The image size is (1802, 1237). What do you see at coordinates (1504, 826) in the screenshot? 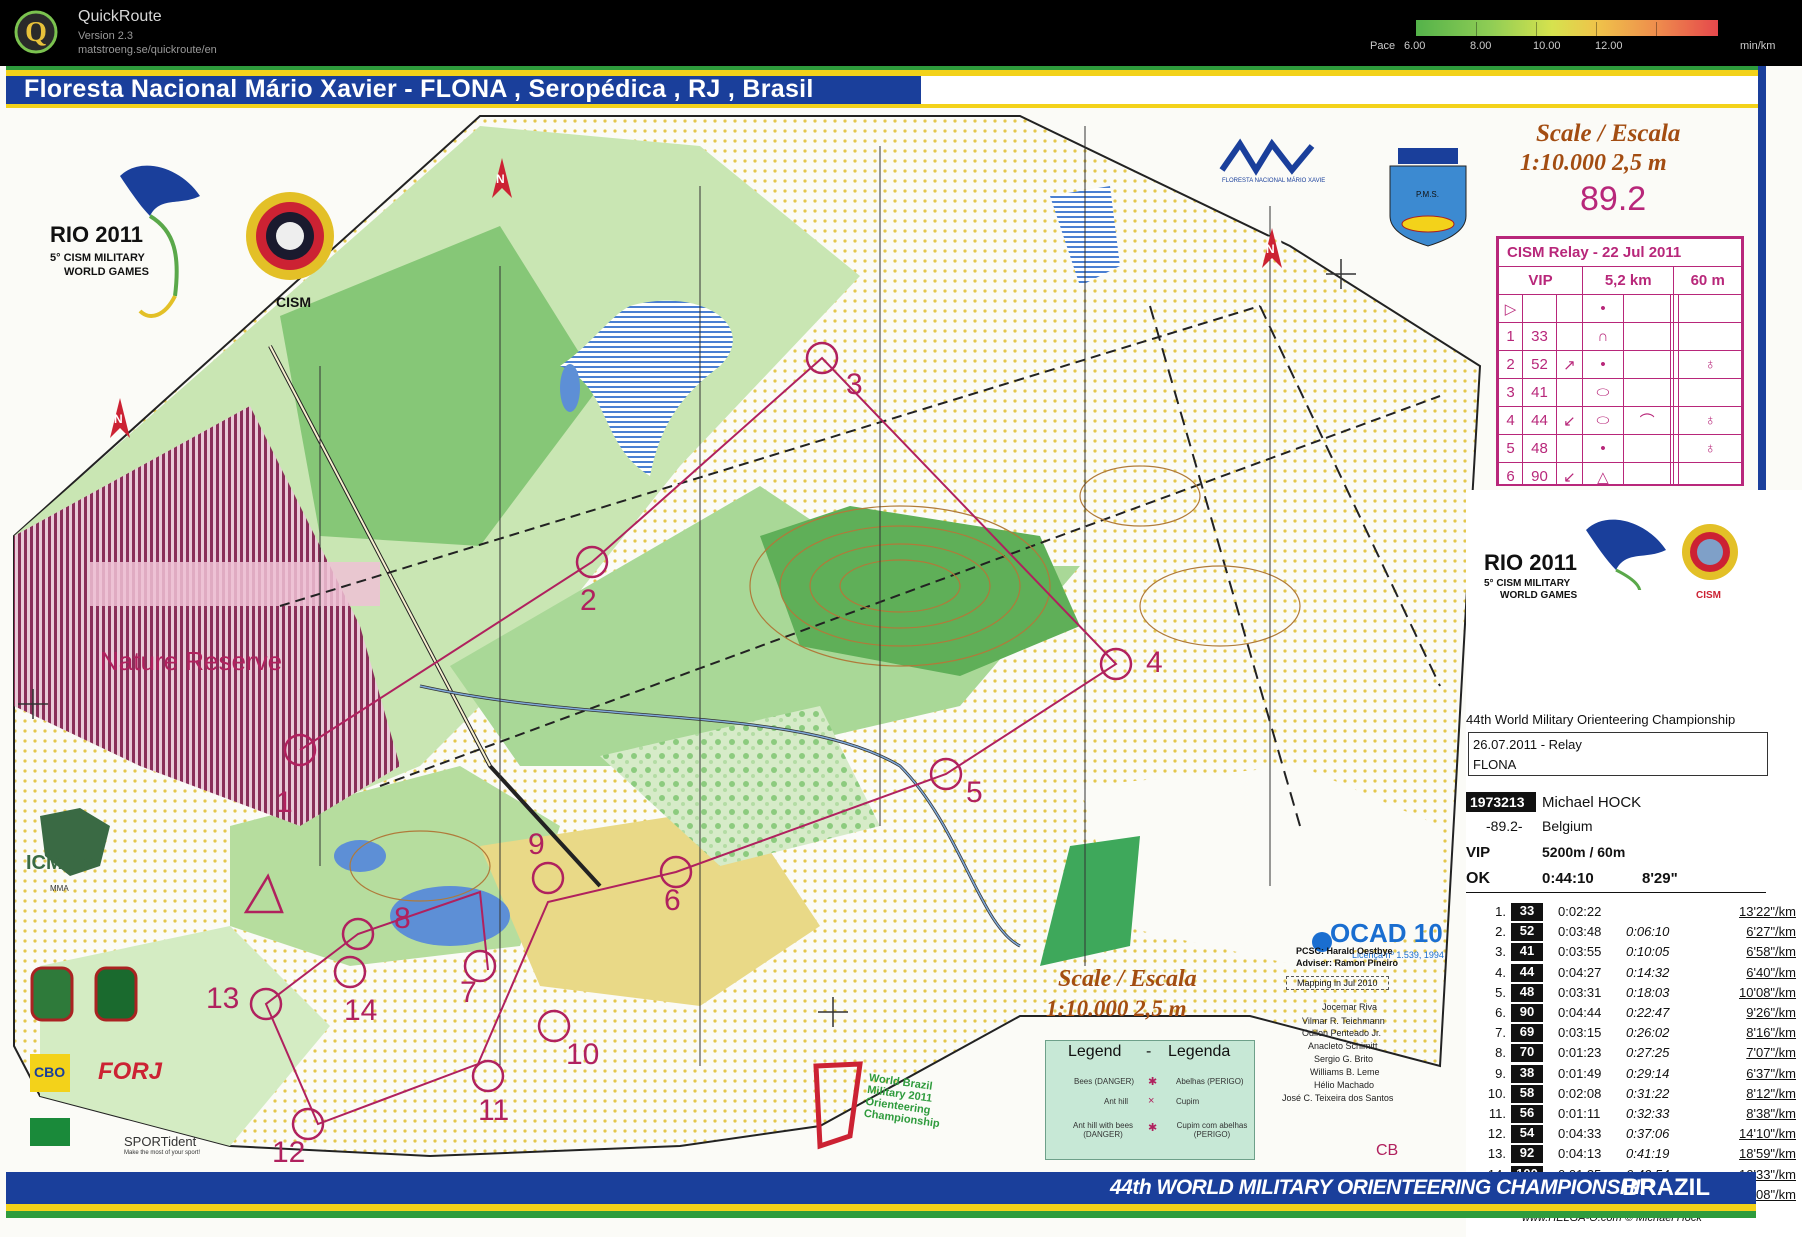
I see `runner-class-number: -89.2-` at bounding box center [1504, 826].